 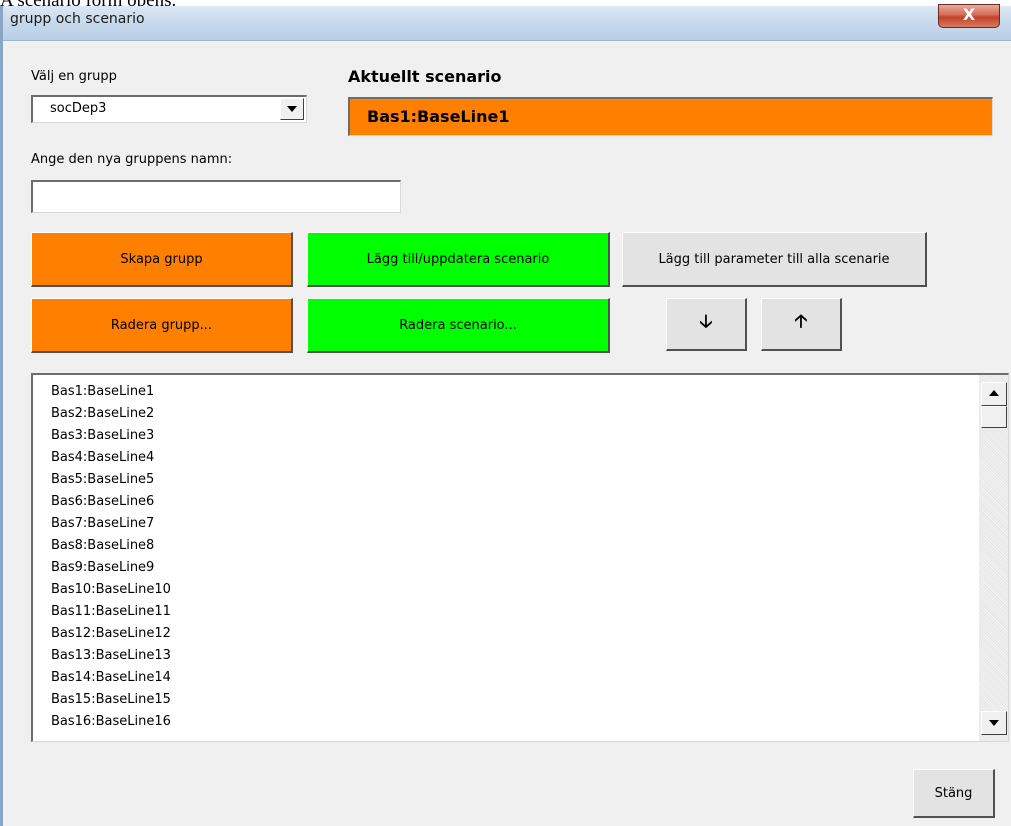 What do you see at coordinates (111, 546) in the screenshot?
I see `list-item: Bas8:BaseLine8` at bounding box center [111, 546].